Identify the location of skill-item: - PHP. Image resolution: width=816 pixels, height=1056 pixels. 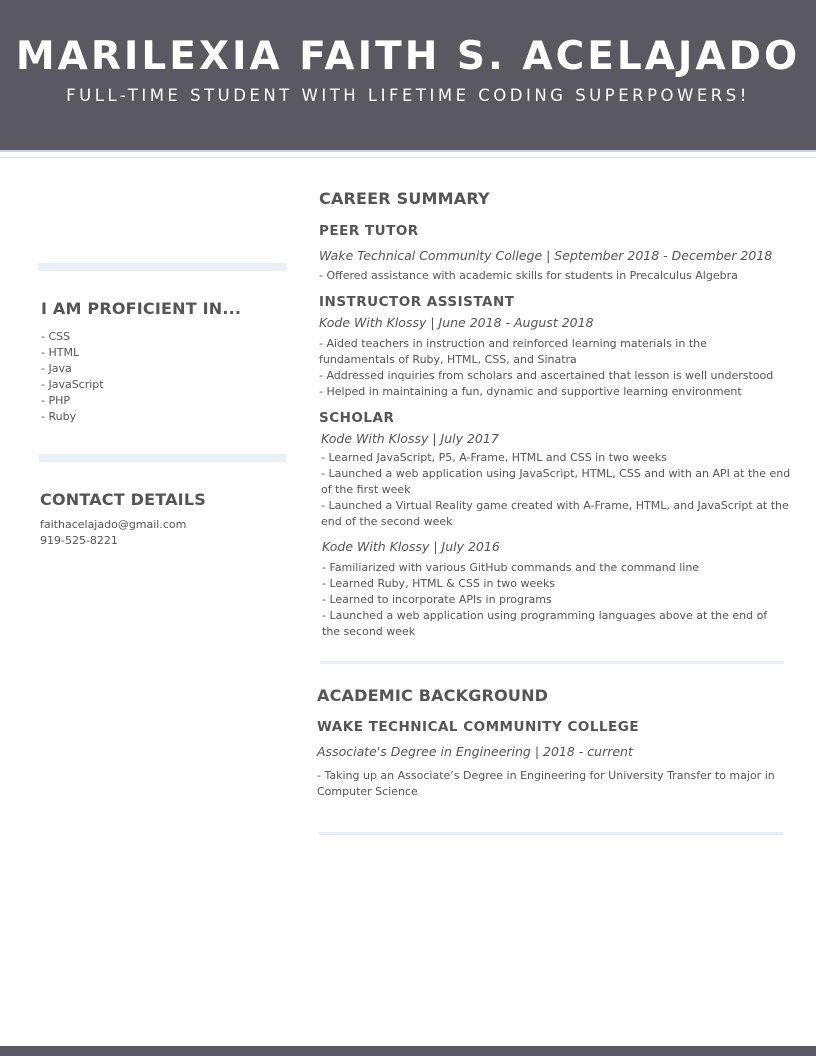
(56, 400).